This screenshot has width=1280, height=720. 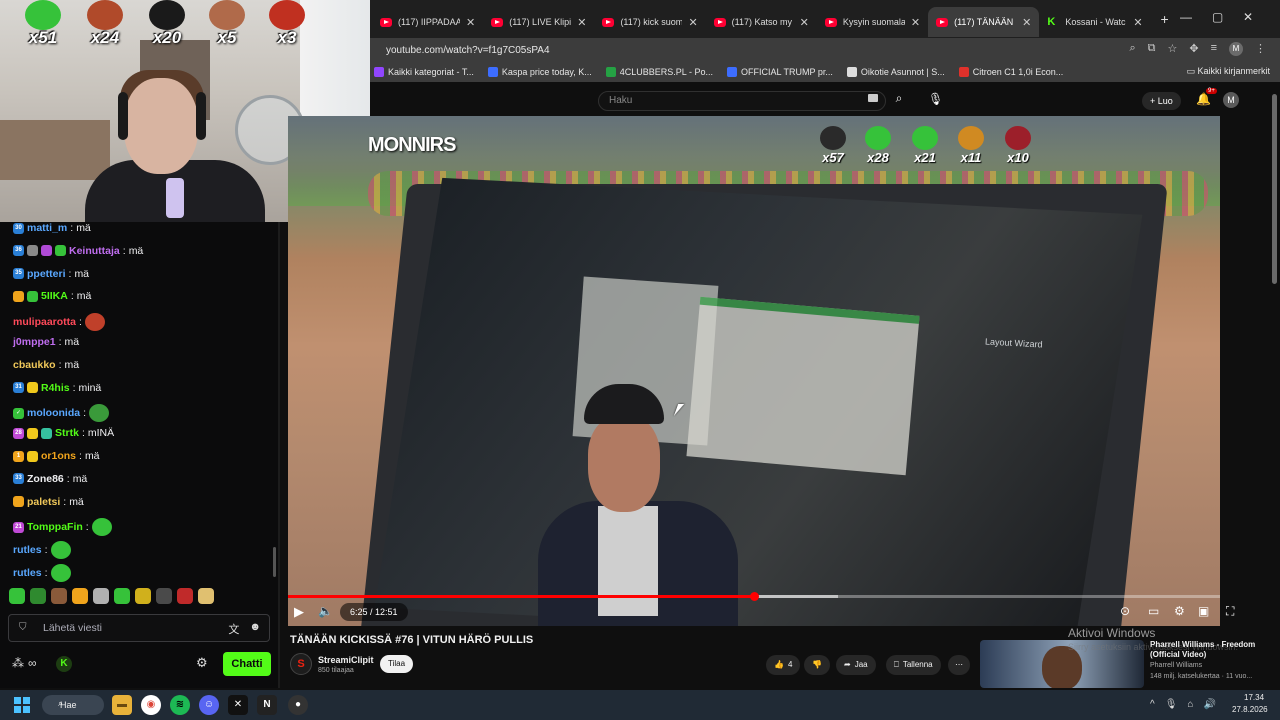 What do you see at coordinates (43, 502) in the screenshot?
I see `chat-username: paletsi` at bounding box center [43, 502].